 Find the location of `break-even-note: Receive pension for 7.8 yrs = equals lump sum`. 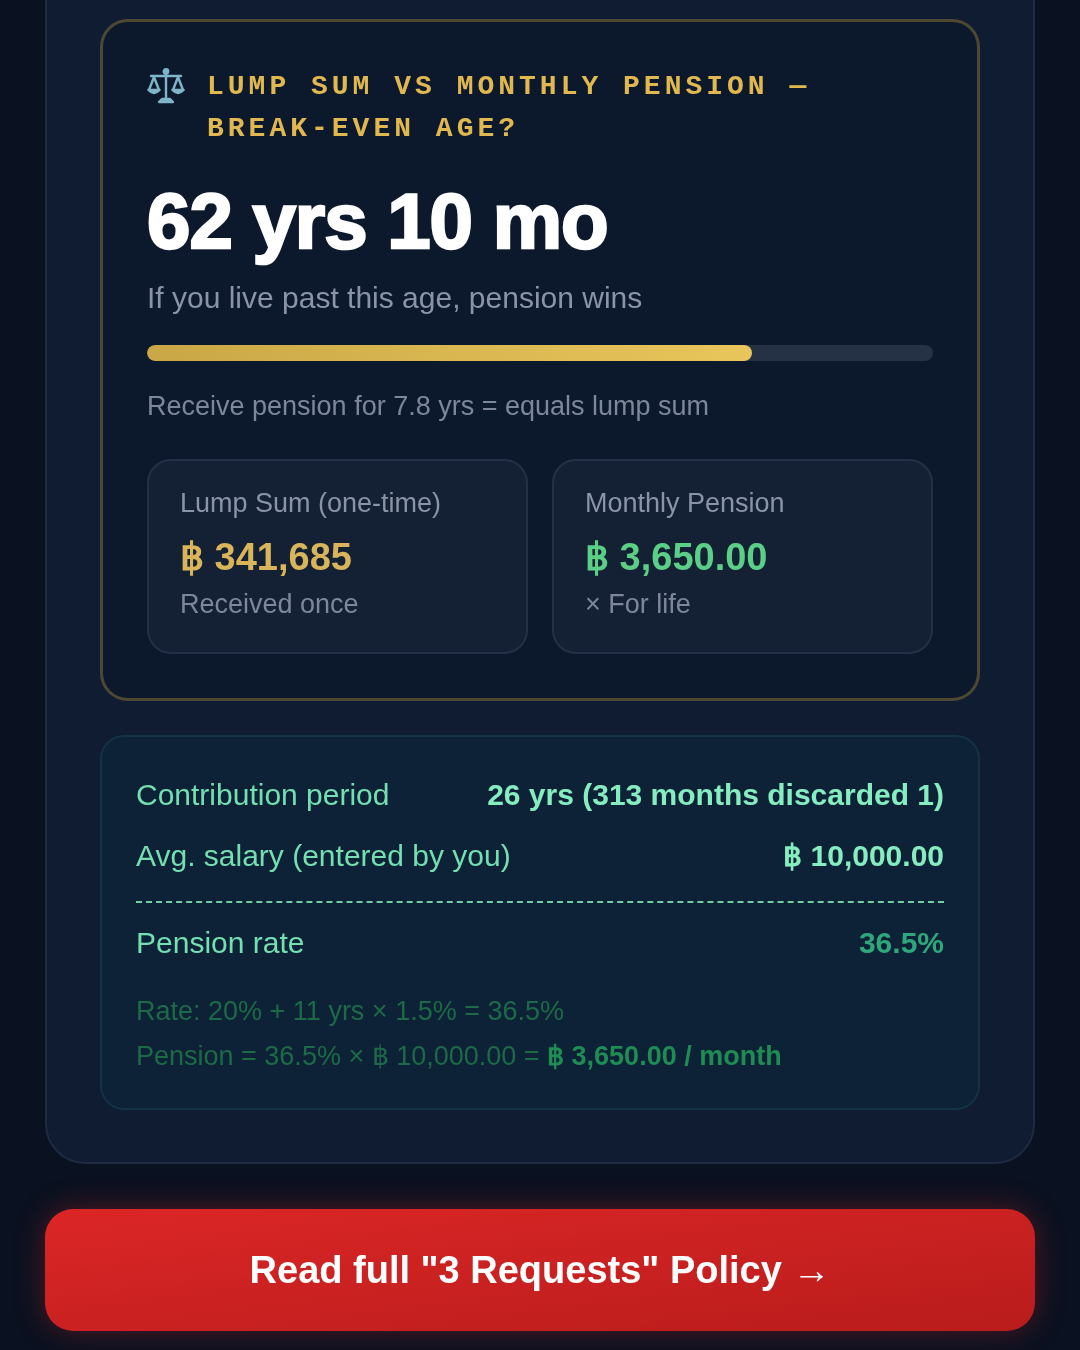

break-even-note: Receive pension for 7.8 yrs = equals lump sum is located at coordinates (428, 406).